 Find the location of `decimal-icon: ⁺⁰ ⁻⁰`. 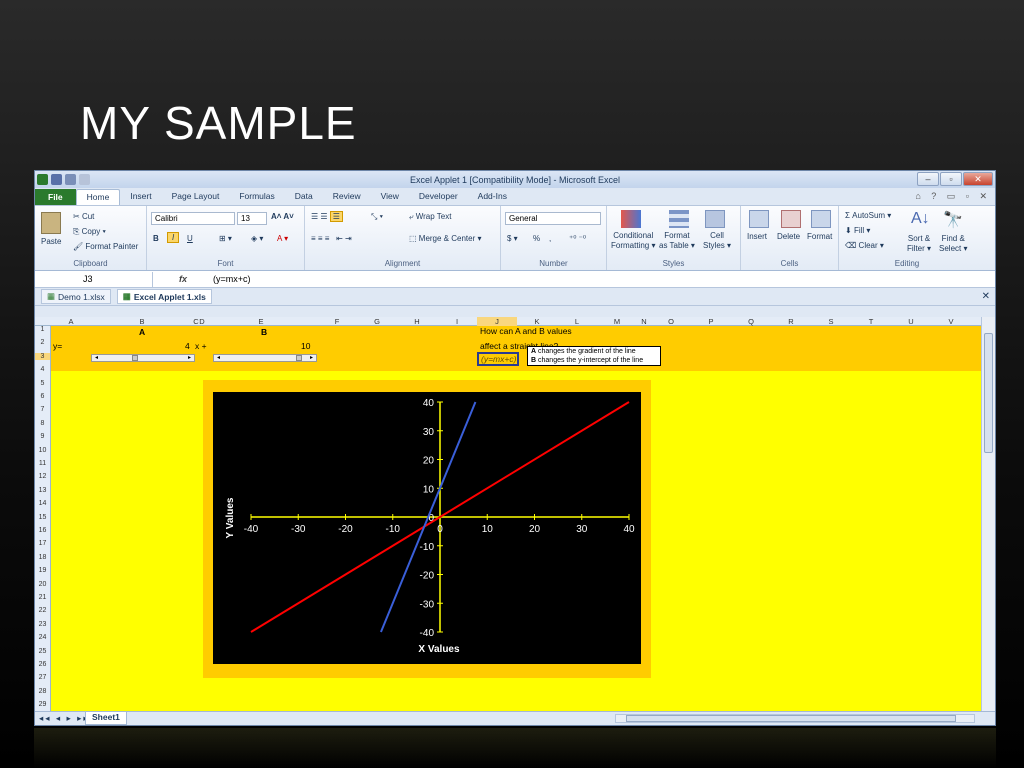

decimal-icon: ⁺⁰ ⁻⁰ is located at coordinates (577, 238).